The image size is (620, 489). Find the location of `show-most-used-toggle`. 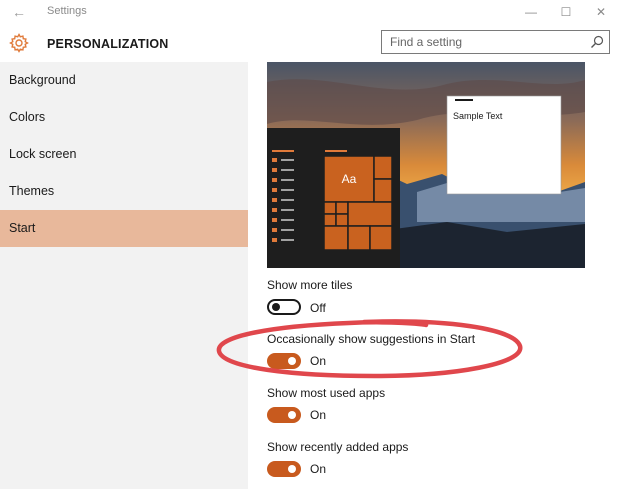

show-most-used-toggle is located at coordinates (284, 415).